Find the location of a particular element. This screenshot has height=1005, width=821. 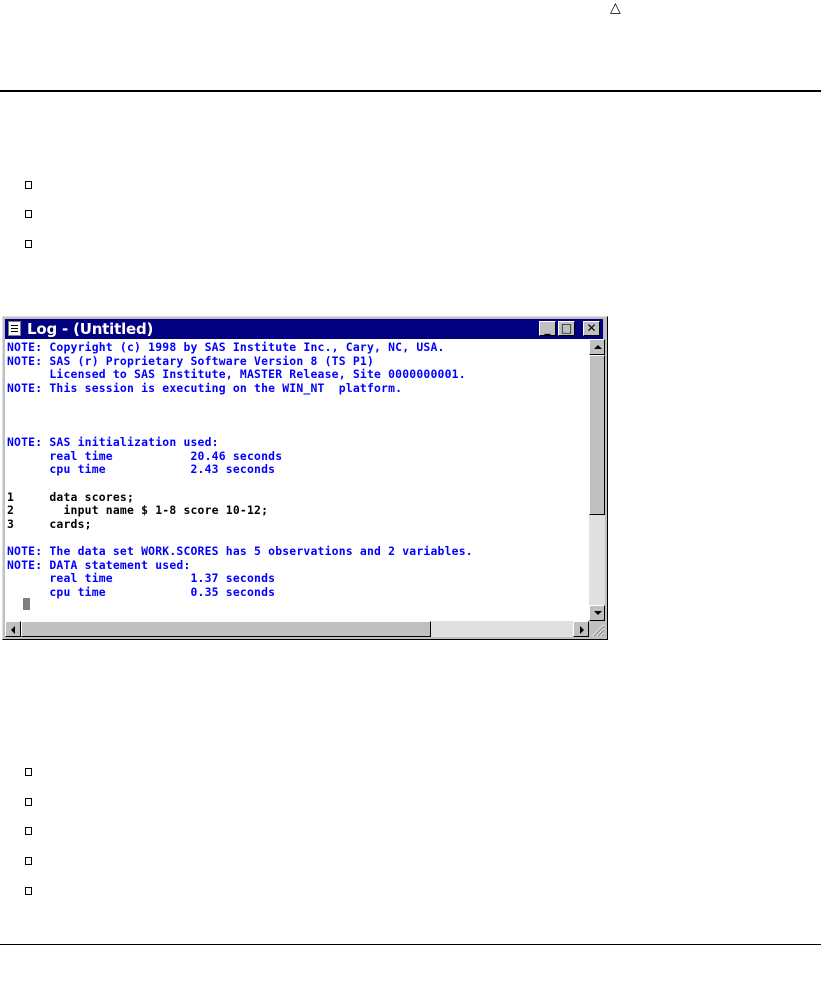

down-arrow-icon is located at coordinates (598, 613).